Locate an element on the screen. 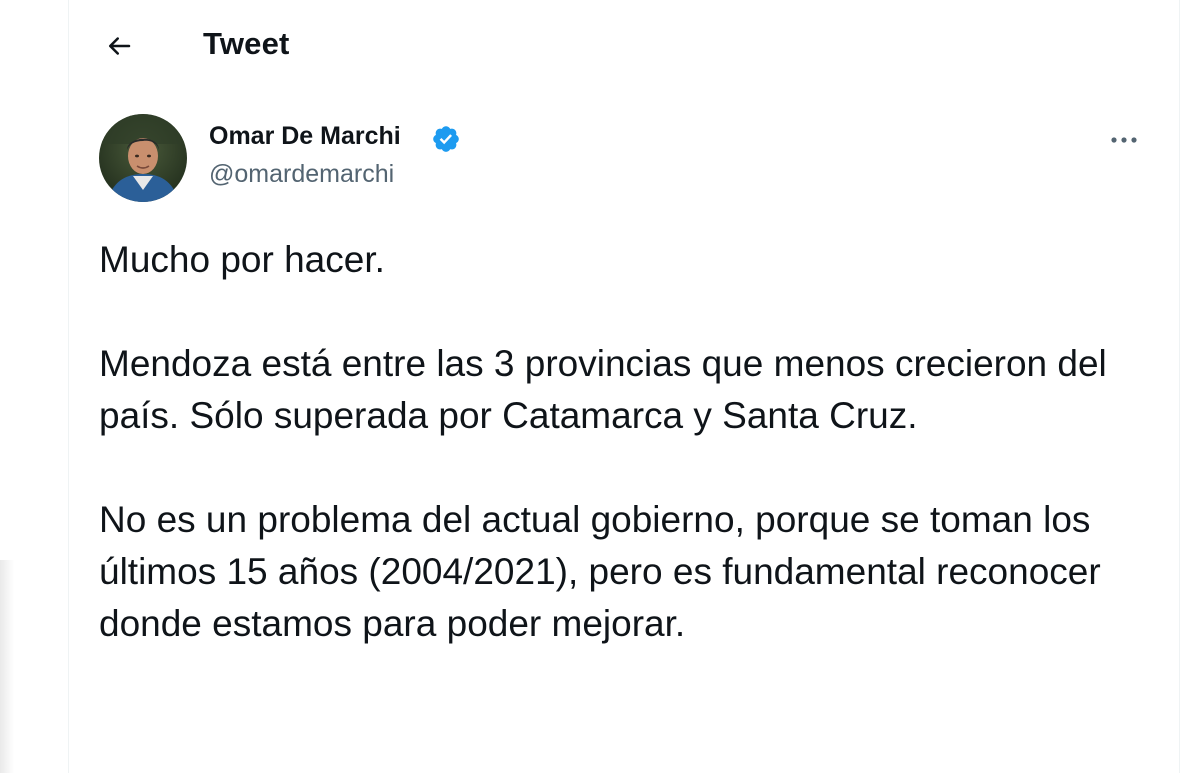 This screenshot has width=1200, height=773. page-title: Tweet is located at coordinates (246, 43).